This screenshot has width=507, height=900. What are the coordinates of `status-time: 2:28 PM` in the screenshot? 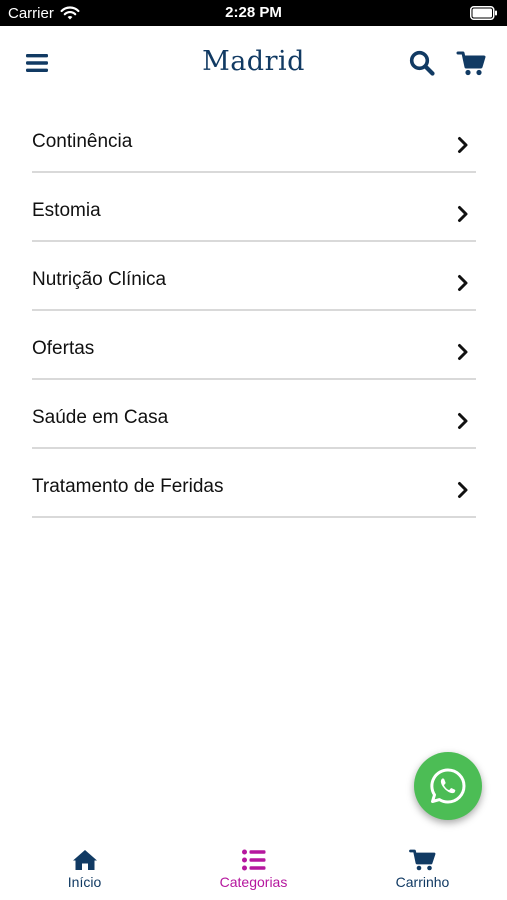 It's located at (253, 12).